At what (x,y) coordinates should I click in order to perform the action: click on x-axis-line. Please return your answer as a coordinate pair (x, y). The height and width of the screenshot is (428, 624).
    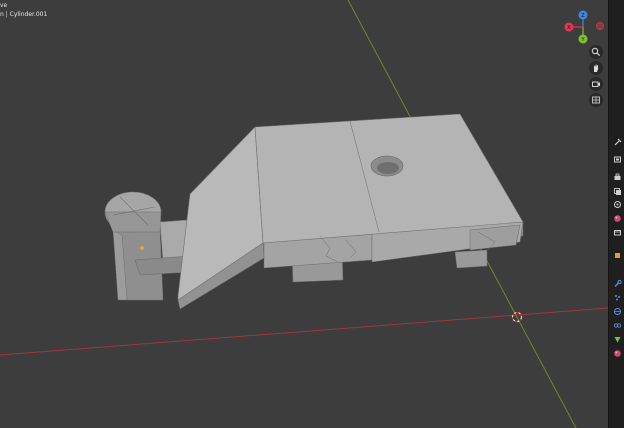
    Looking at the image, I should click on (304, 331).